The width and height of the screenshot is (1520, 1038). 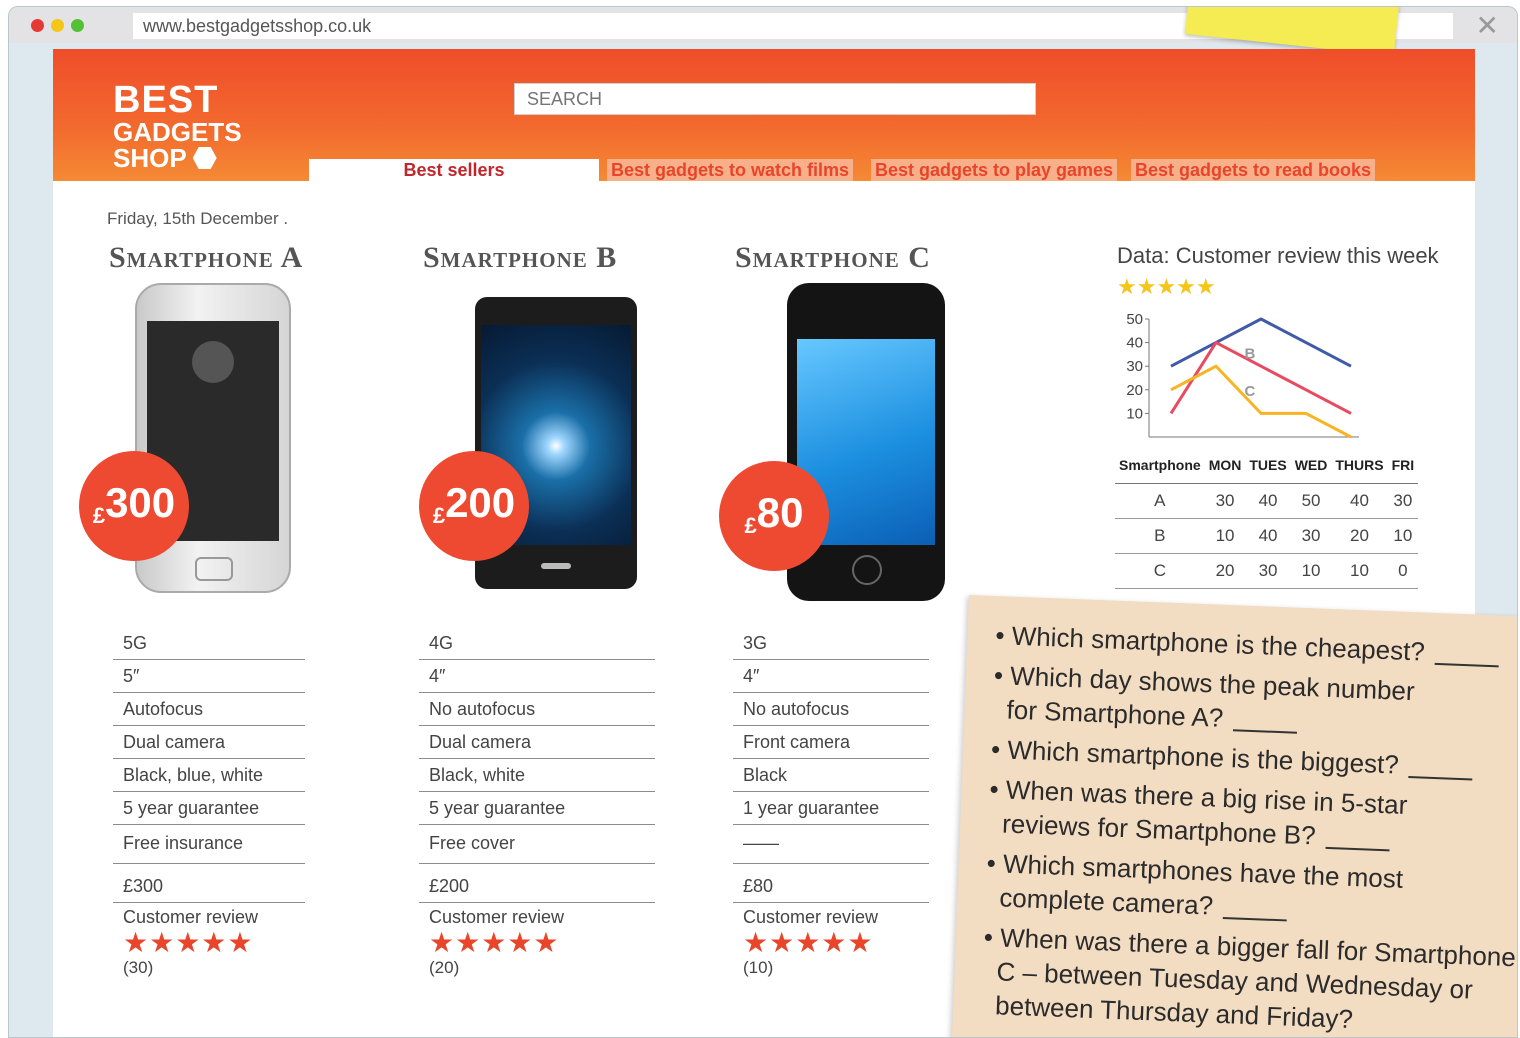 I want to click on table-header-row: Smartphone MON TUES WED THURS FRI, so click(x=1267, y=468).